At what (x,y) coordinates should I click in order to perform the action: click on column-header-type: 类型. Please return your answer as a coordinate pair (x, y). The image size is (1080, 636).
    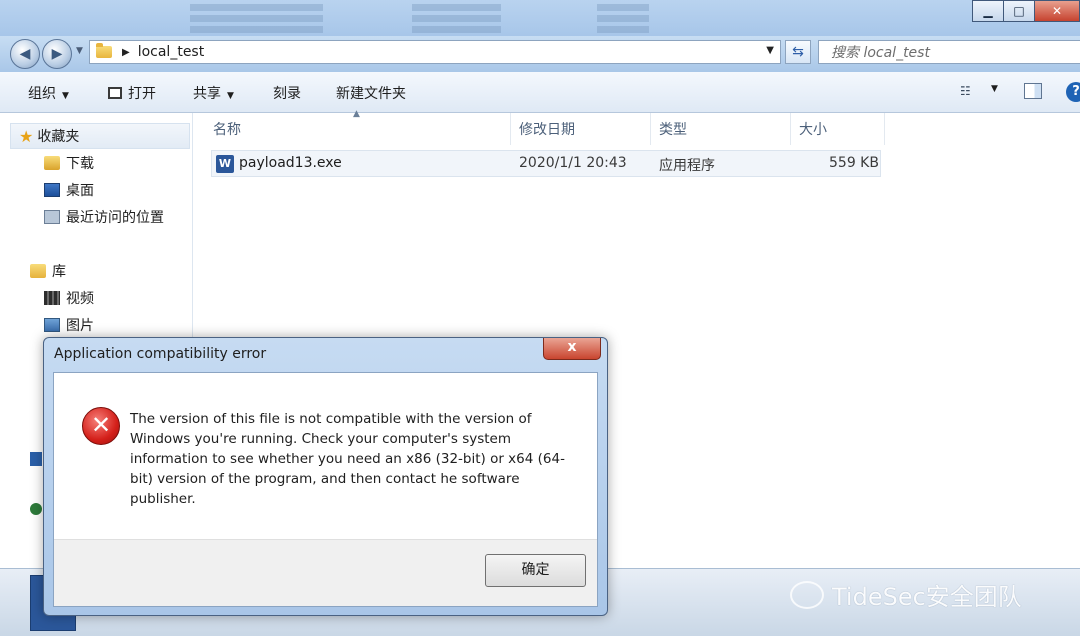
    Looking at the image, I should click on (721, 129).